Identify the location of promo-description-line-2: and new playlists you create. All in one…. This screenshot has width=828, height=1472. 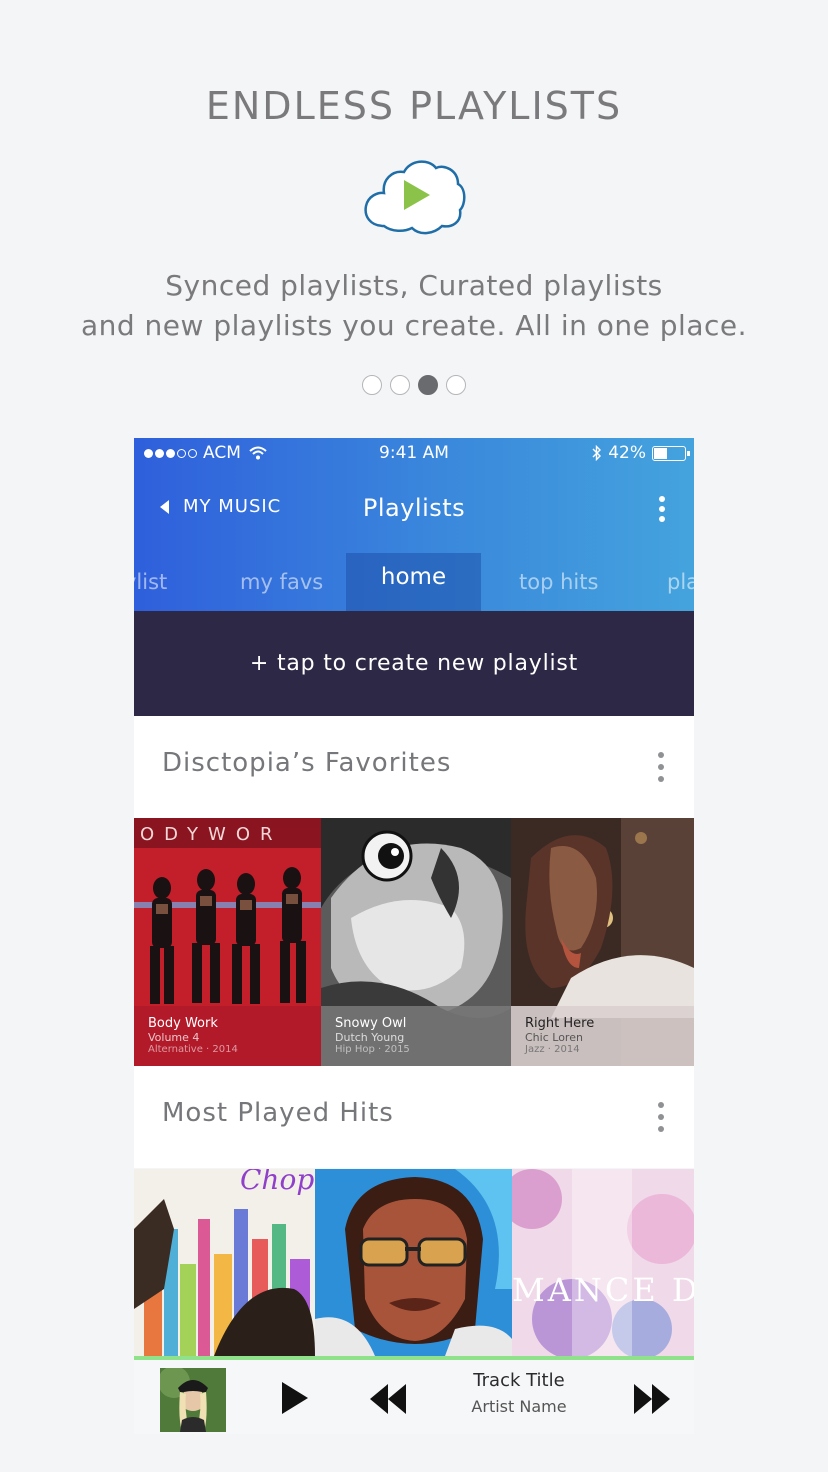
(414, 325).